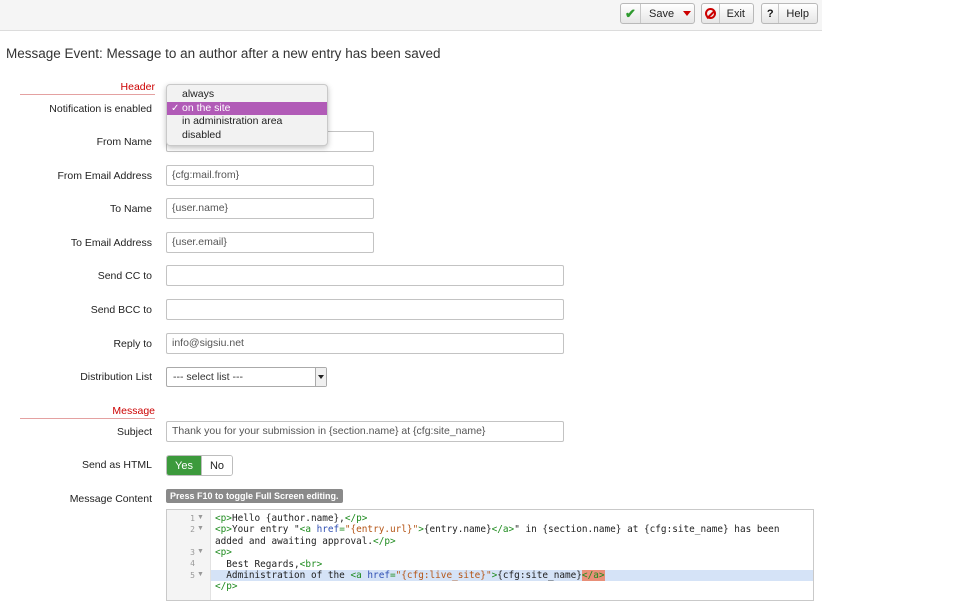 The height and width of the screenshot is (601, 963). I want to click on code-token: Your entry ", so click(265, 530).